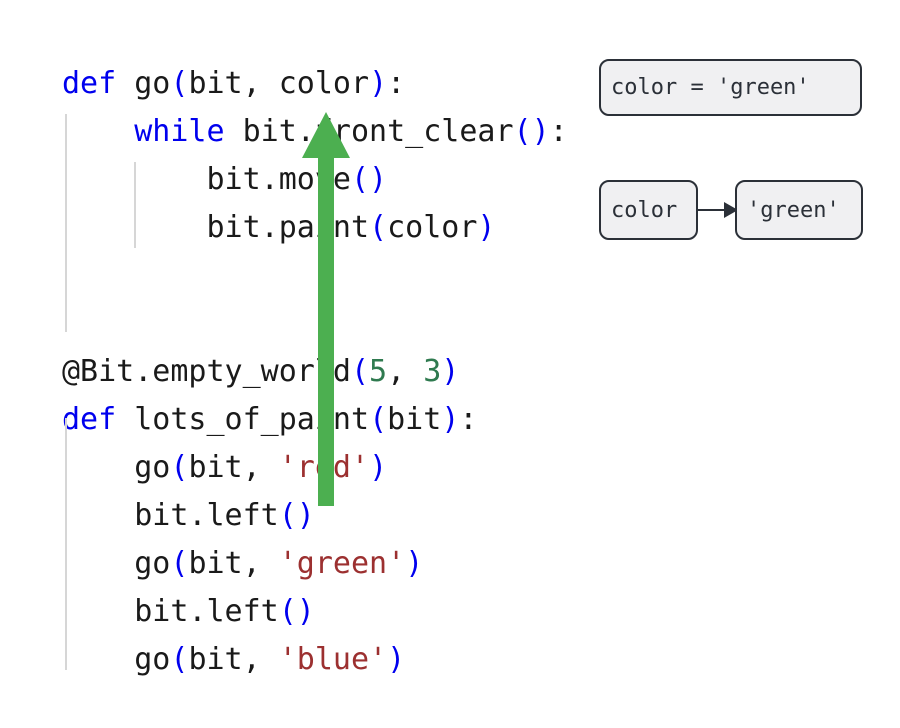 Image resolution: width=900 pixels, height=728 pixels. What do you see at coordinates (718, 210) in the screenshot?
I see `reference-arrow-icon` at bounding box center [718, 210].